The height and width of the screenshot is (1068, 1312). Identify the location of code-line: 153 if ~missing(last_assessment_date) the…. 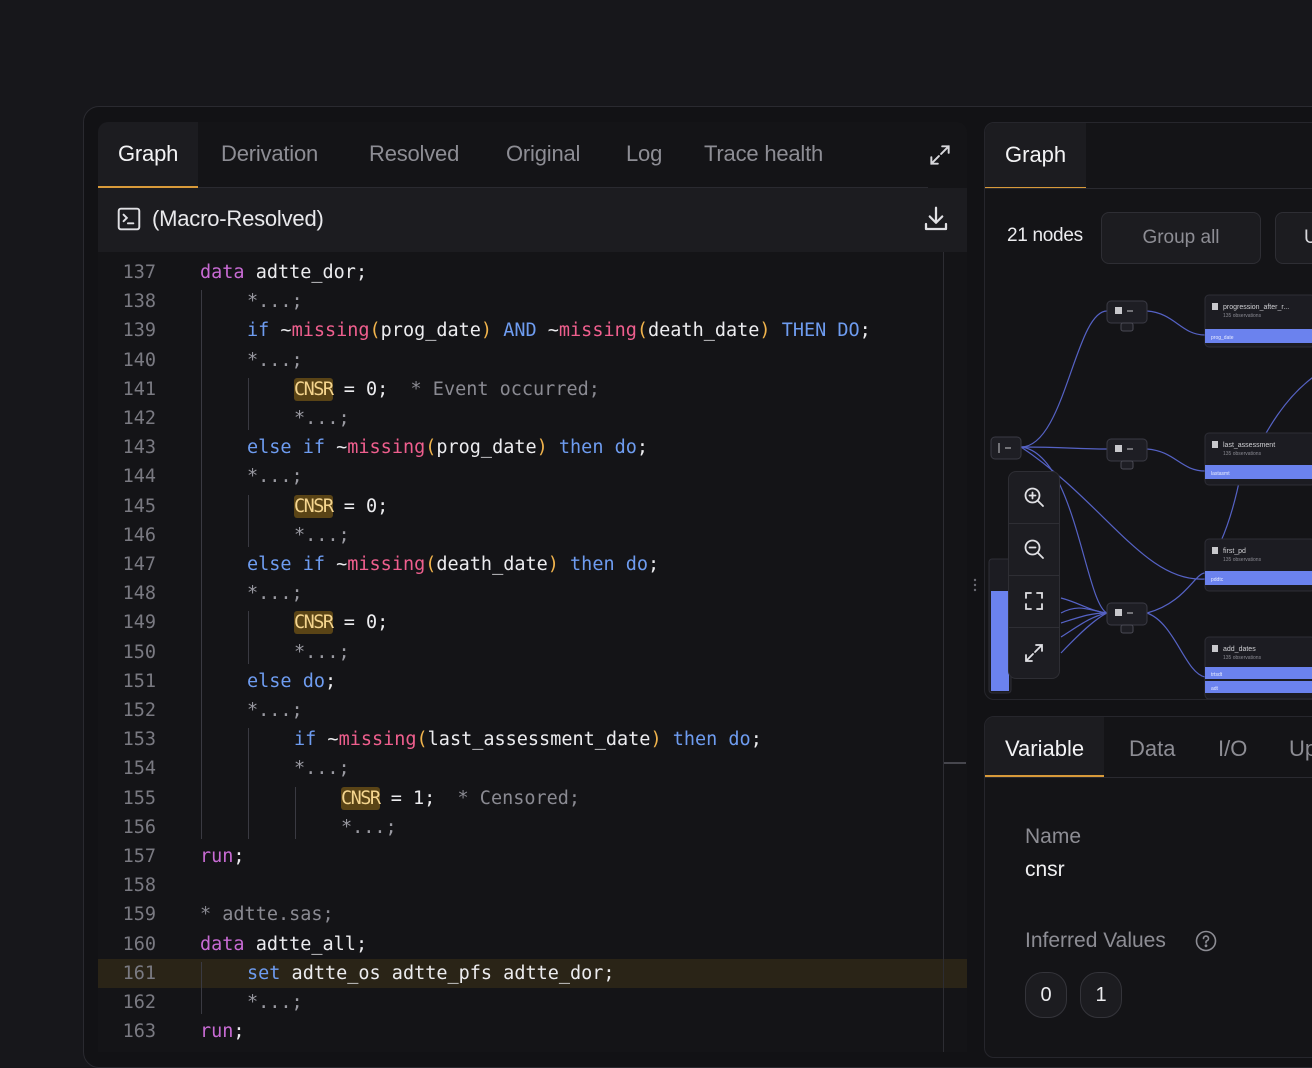
(532, 739).